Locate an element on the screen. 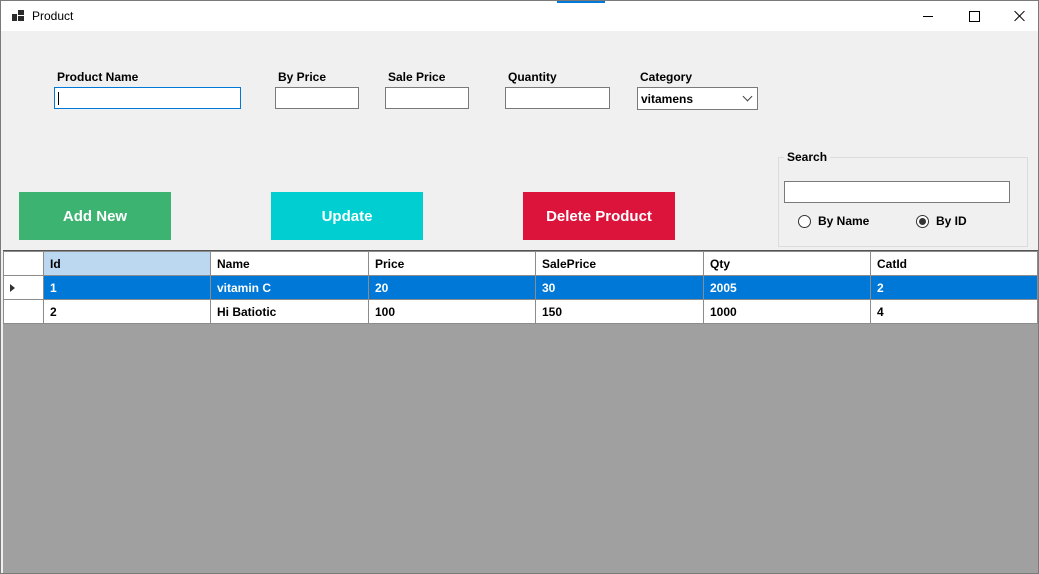 The width and height of the screenshot is (1039, 574). table-row: 1 vitamin C 20 30 2005 2 is located at coordinates (520, 287).